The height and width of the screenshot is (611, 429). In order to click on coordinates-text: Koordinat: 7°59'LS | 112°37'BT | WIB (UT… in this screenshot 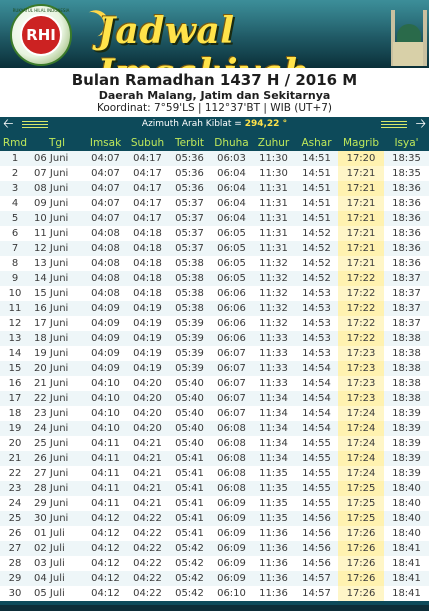, I will do `click(214, 108)`.